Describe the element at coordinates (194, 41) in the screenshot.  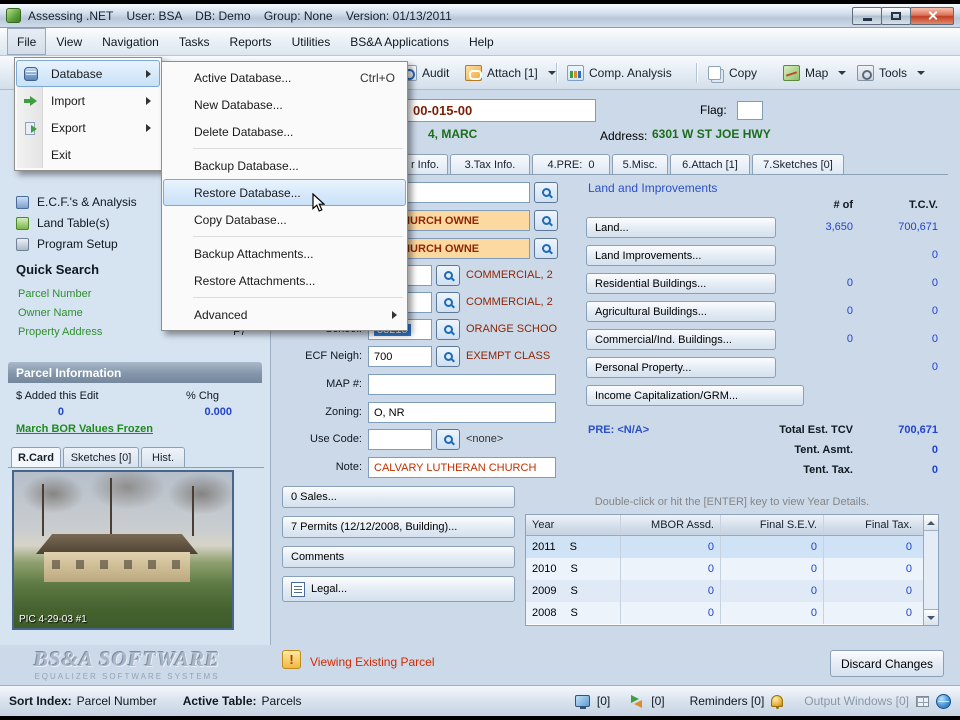
I see `menu-tasks: Tasks` at that location.